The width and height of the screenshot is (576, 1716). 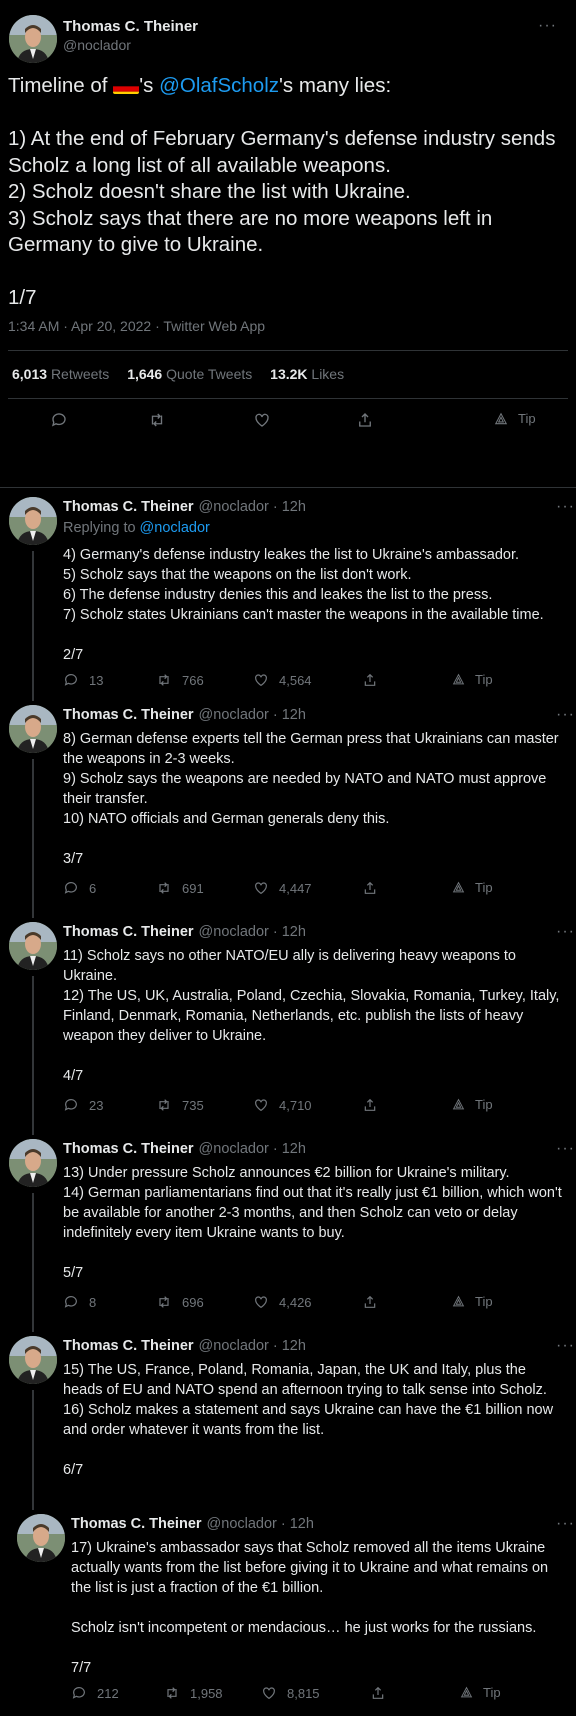 What do you see at coordinates (295, 1302) in the screenshot?
I see `like-count: 4,426` at bounding box center [295, 1302].